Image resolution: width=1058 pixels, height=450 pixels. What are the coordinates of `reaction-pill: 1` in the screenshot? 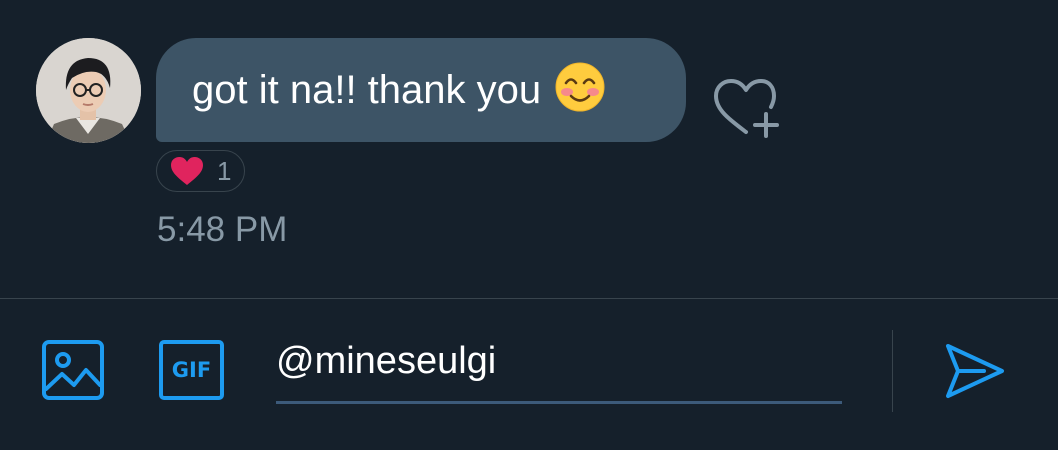 It's located at (200, 171).